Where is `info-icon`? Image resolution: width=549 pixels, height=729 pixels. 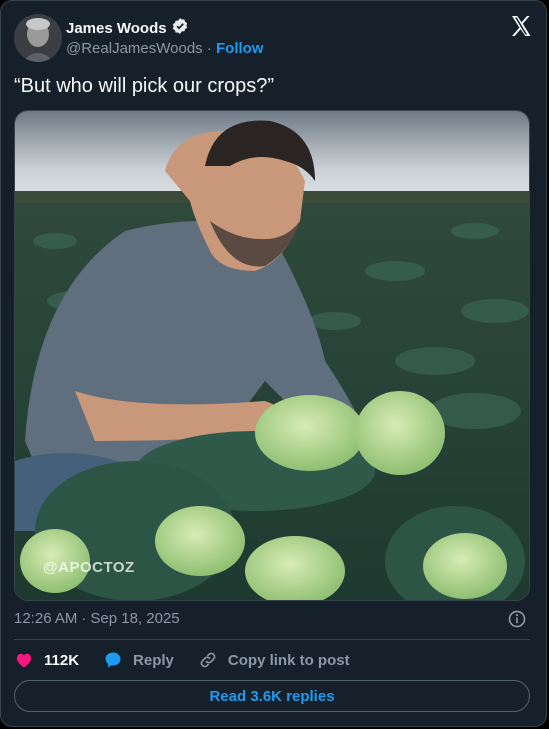 info-icon is located at coordinates (517, 619).